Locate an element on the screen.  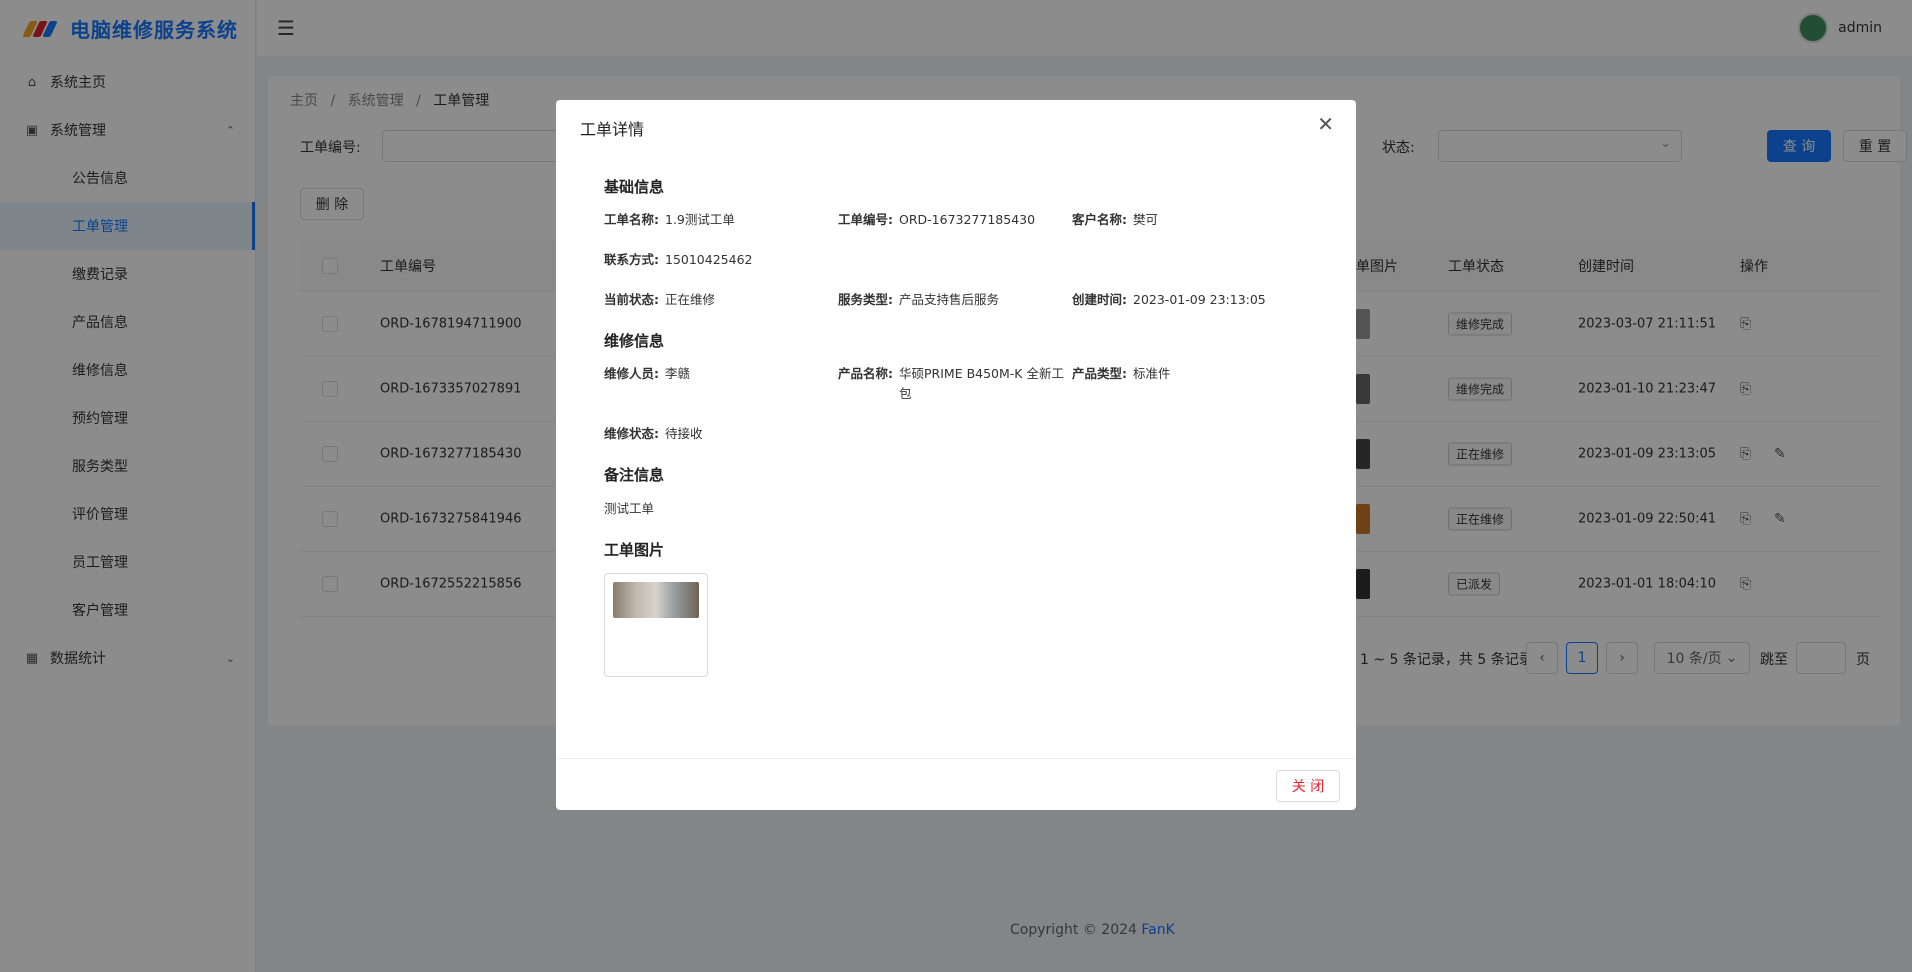
detail-product-name: 产品名称: 华硕PRIME B450M-K 全新工包 is located at coordinates (955, 384).